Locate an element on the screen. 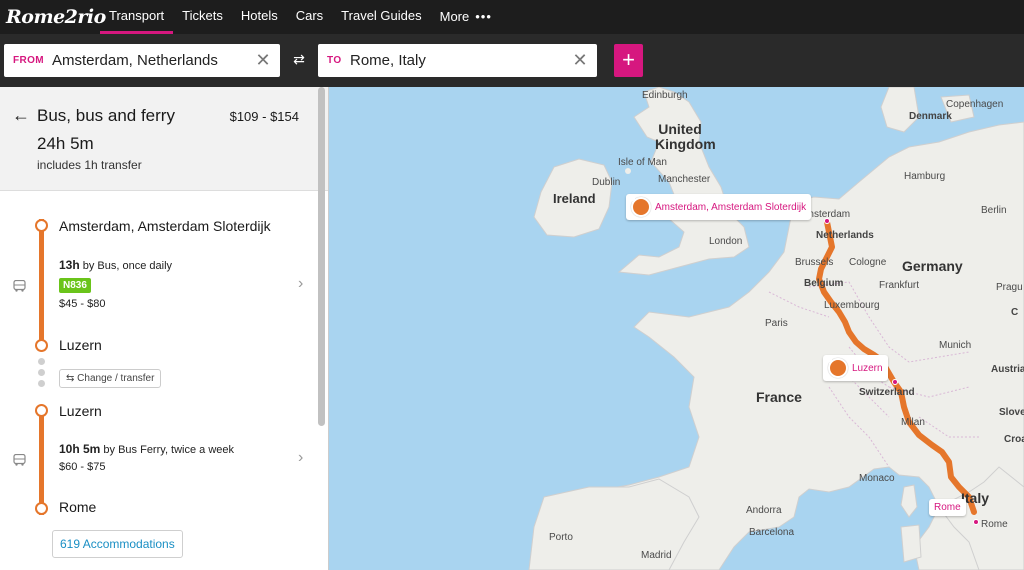  country-united-kingdom: United Kingdom is located at coordinates (685, 136).